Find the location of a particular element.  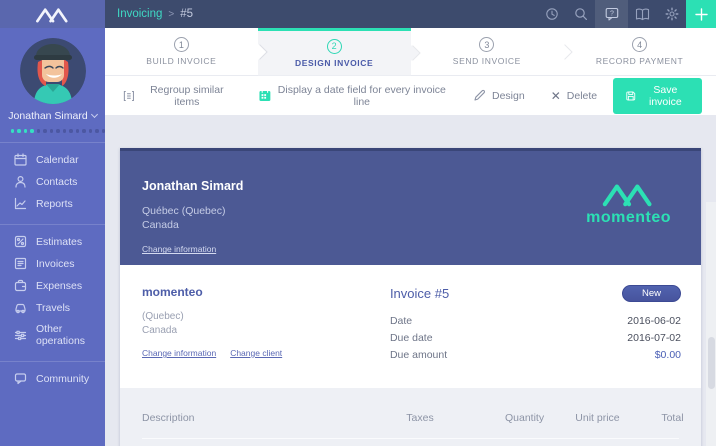

sidebar-item-label: Travels is located at coordinates (53, 307).